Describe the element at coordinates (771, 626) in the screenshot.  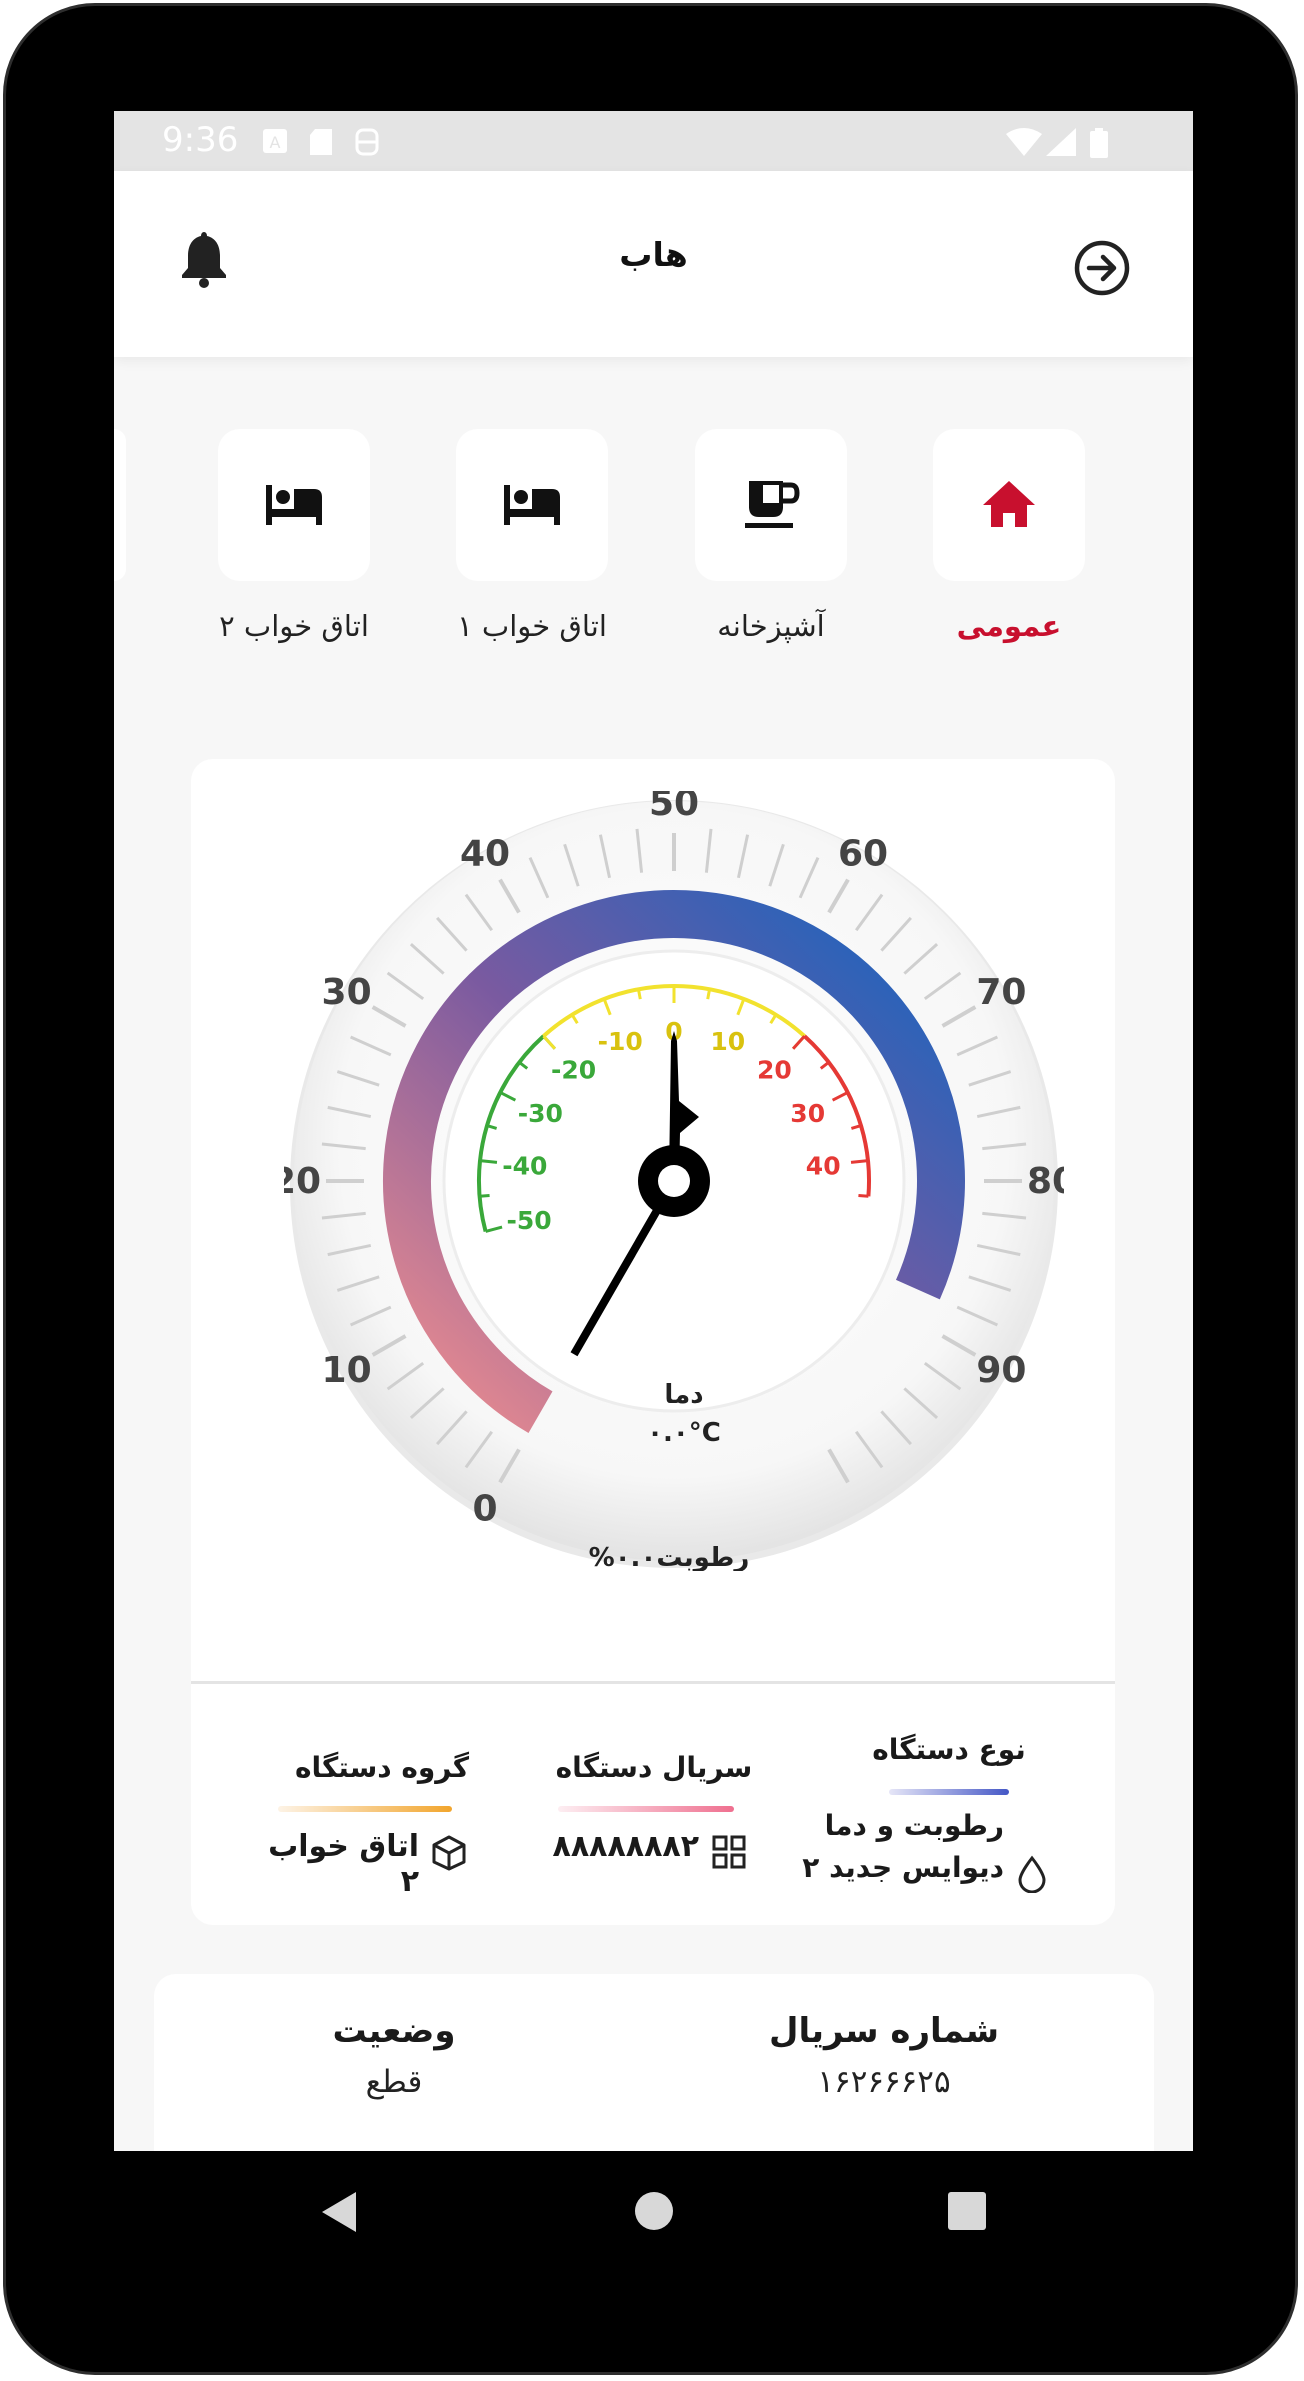
I see `cat-label-kitchen: آشپزخانه` at that location.